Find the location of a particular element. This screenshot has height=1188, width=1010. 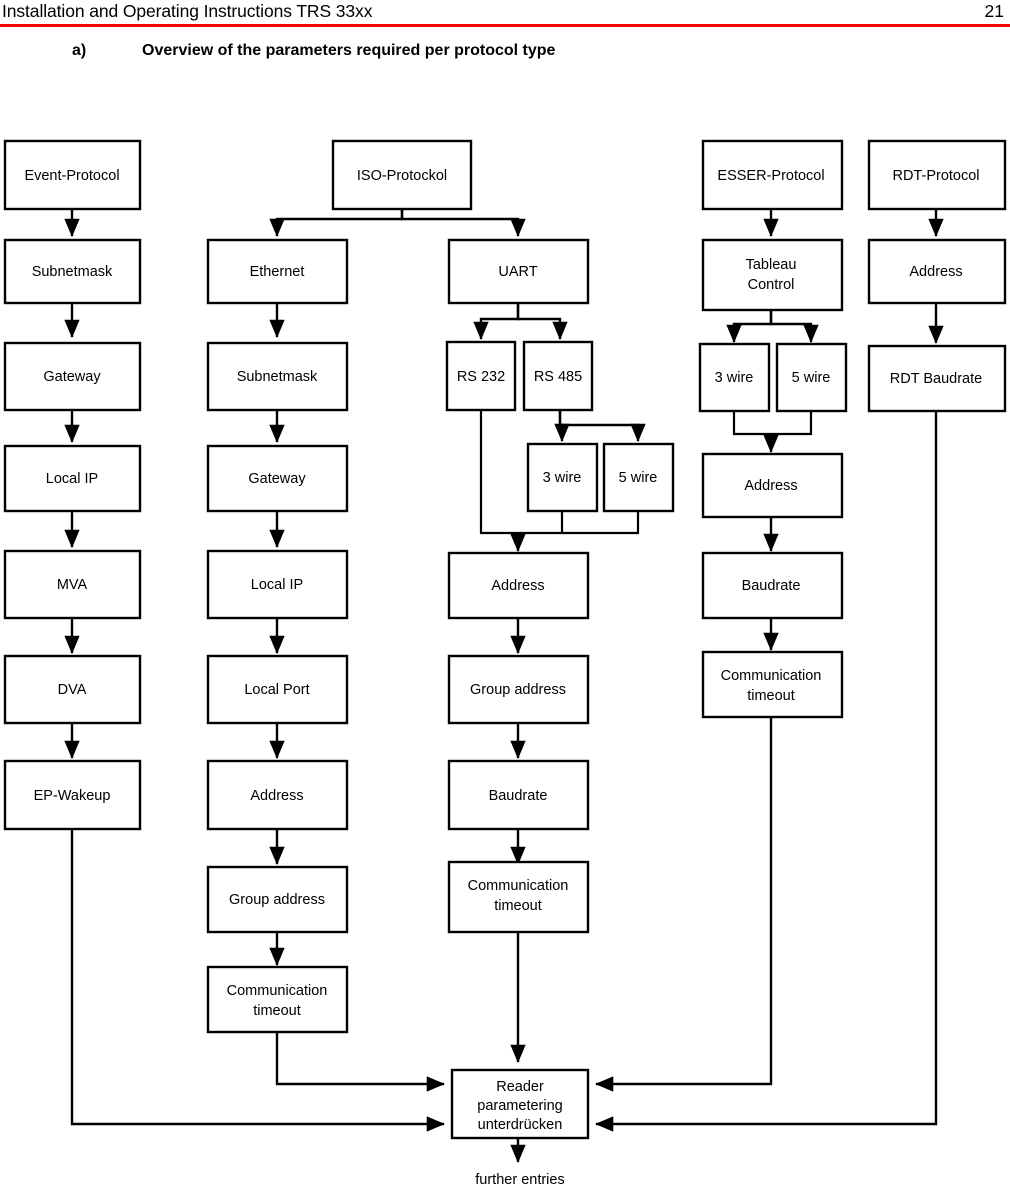

node-label: Local Port is located at coordinates (276, 690).